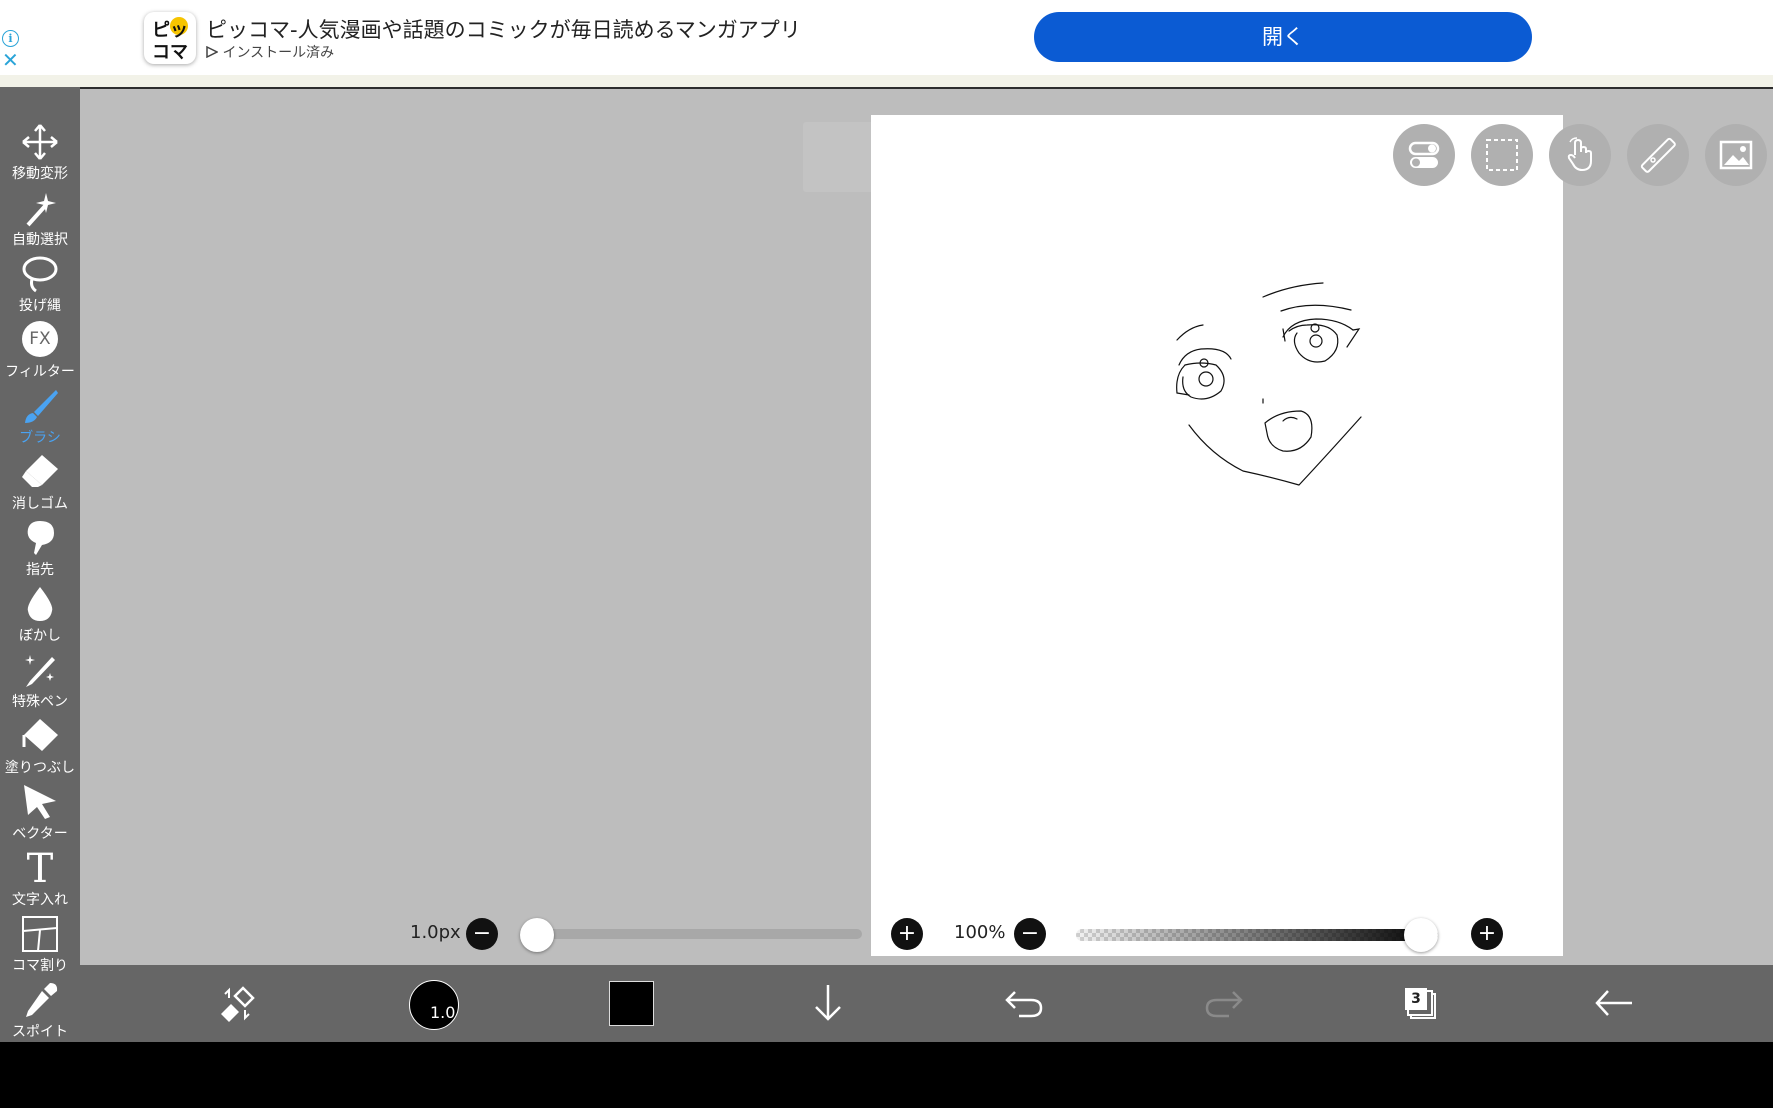 This screenshot has height=1108, width=1773. I want to click on tool-label: コマ割り, so click(40, 966).